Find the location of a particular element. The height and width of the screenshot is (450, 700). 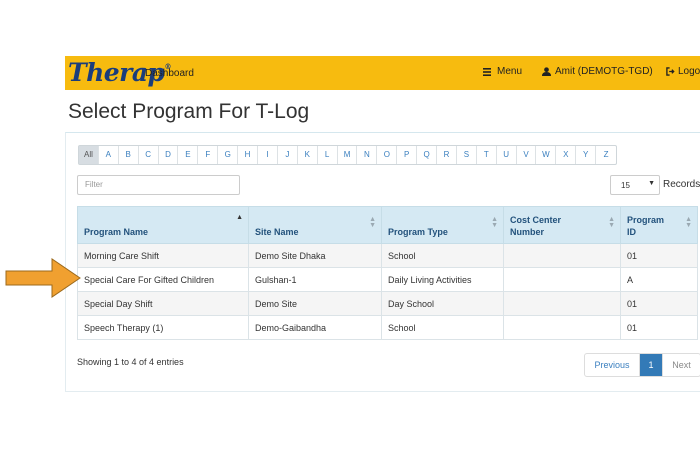

program-name-link: Special Care For Gifted Children is located at coordinates (163, 279).